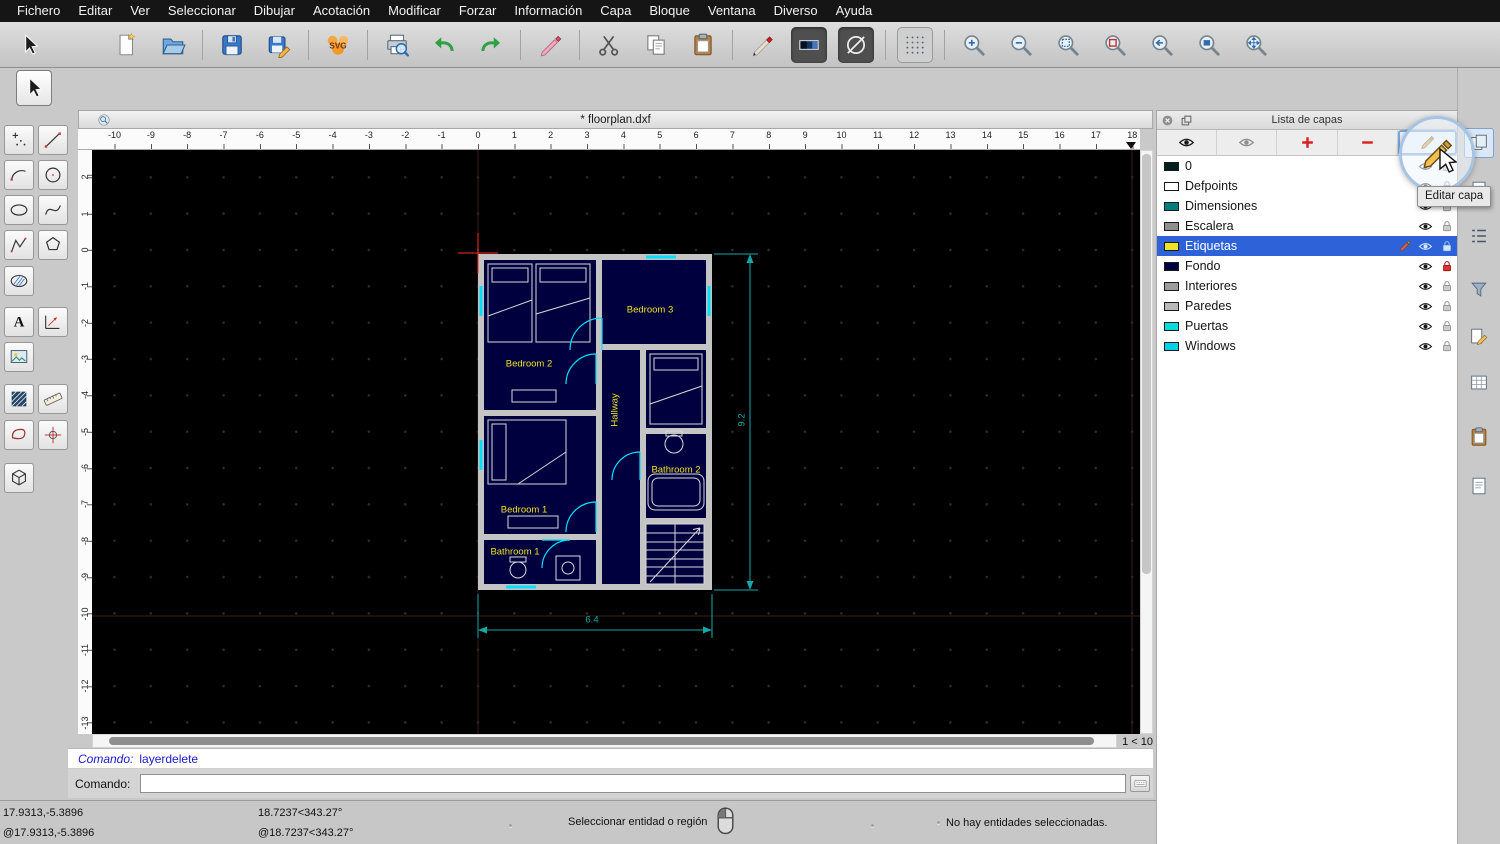 This screenshot has width=1500, height=844. Describe the element at coordinates (615, 119) in the screenshot. I see `document-titlebar: * floorplan.dxf` at that location.